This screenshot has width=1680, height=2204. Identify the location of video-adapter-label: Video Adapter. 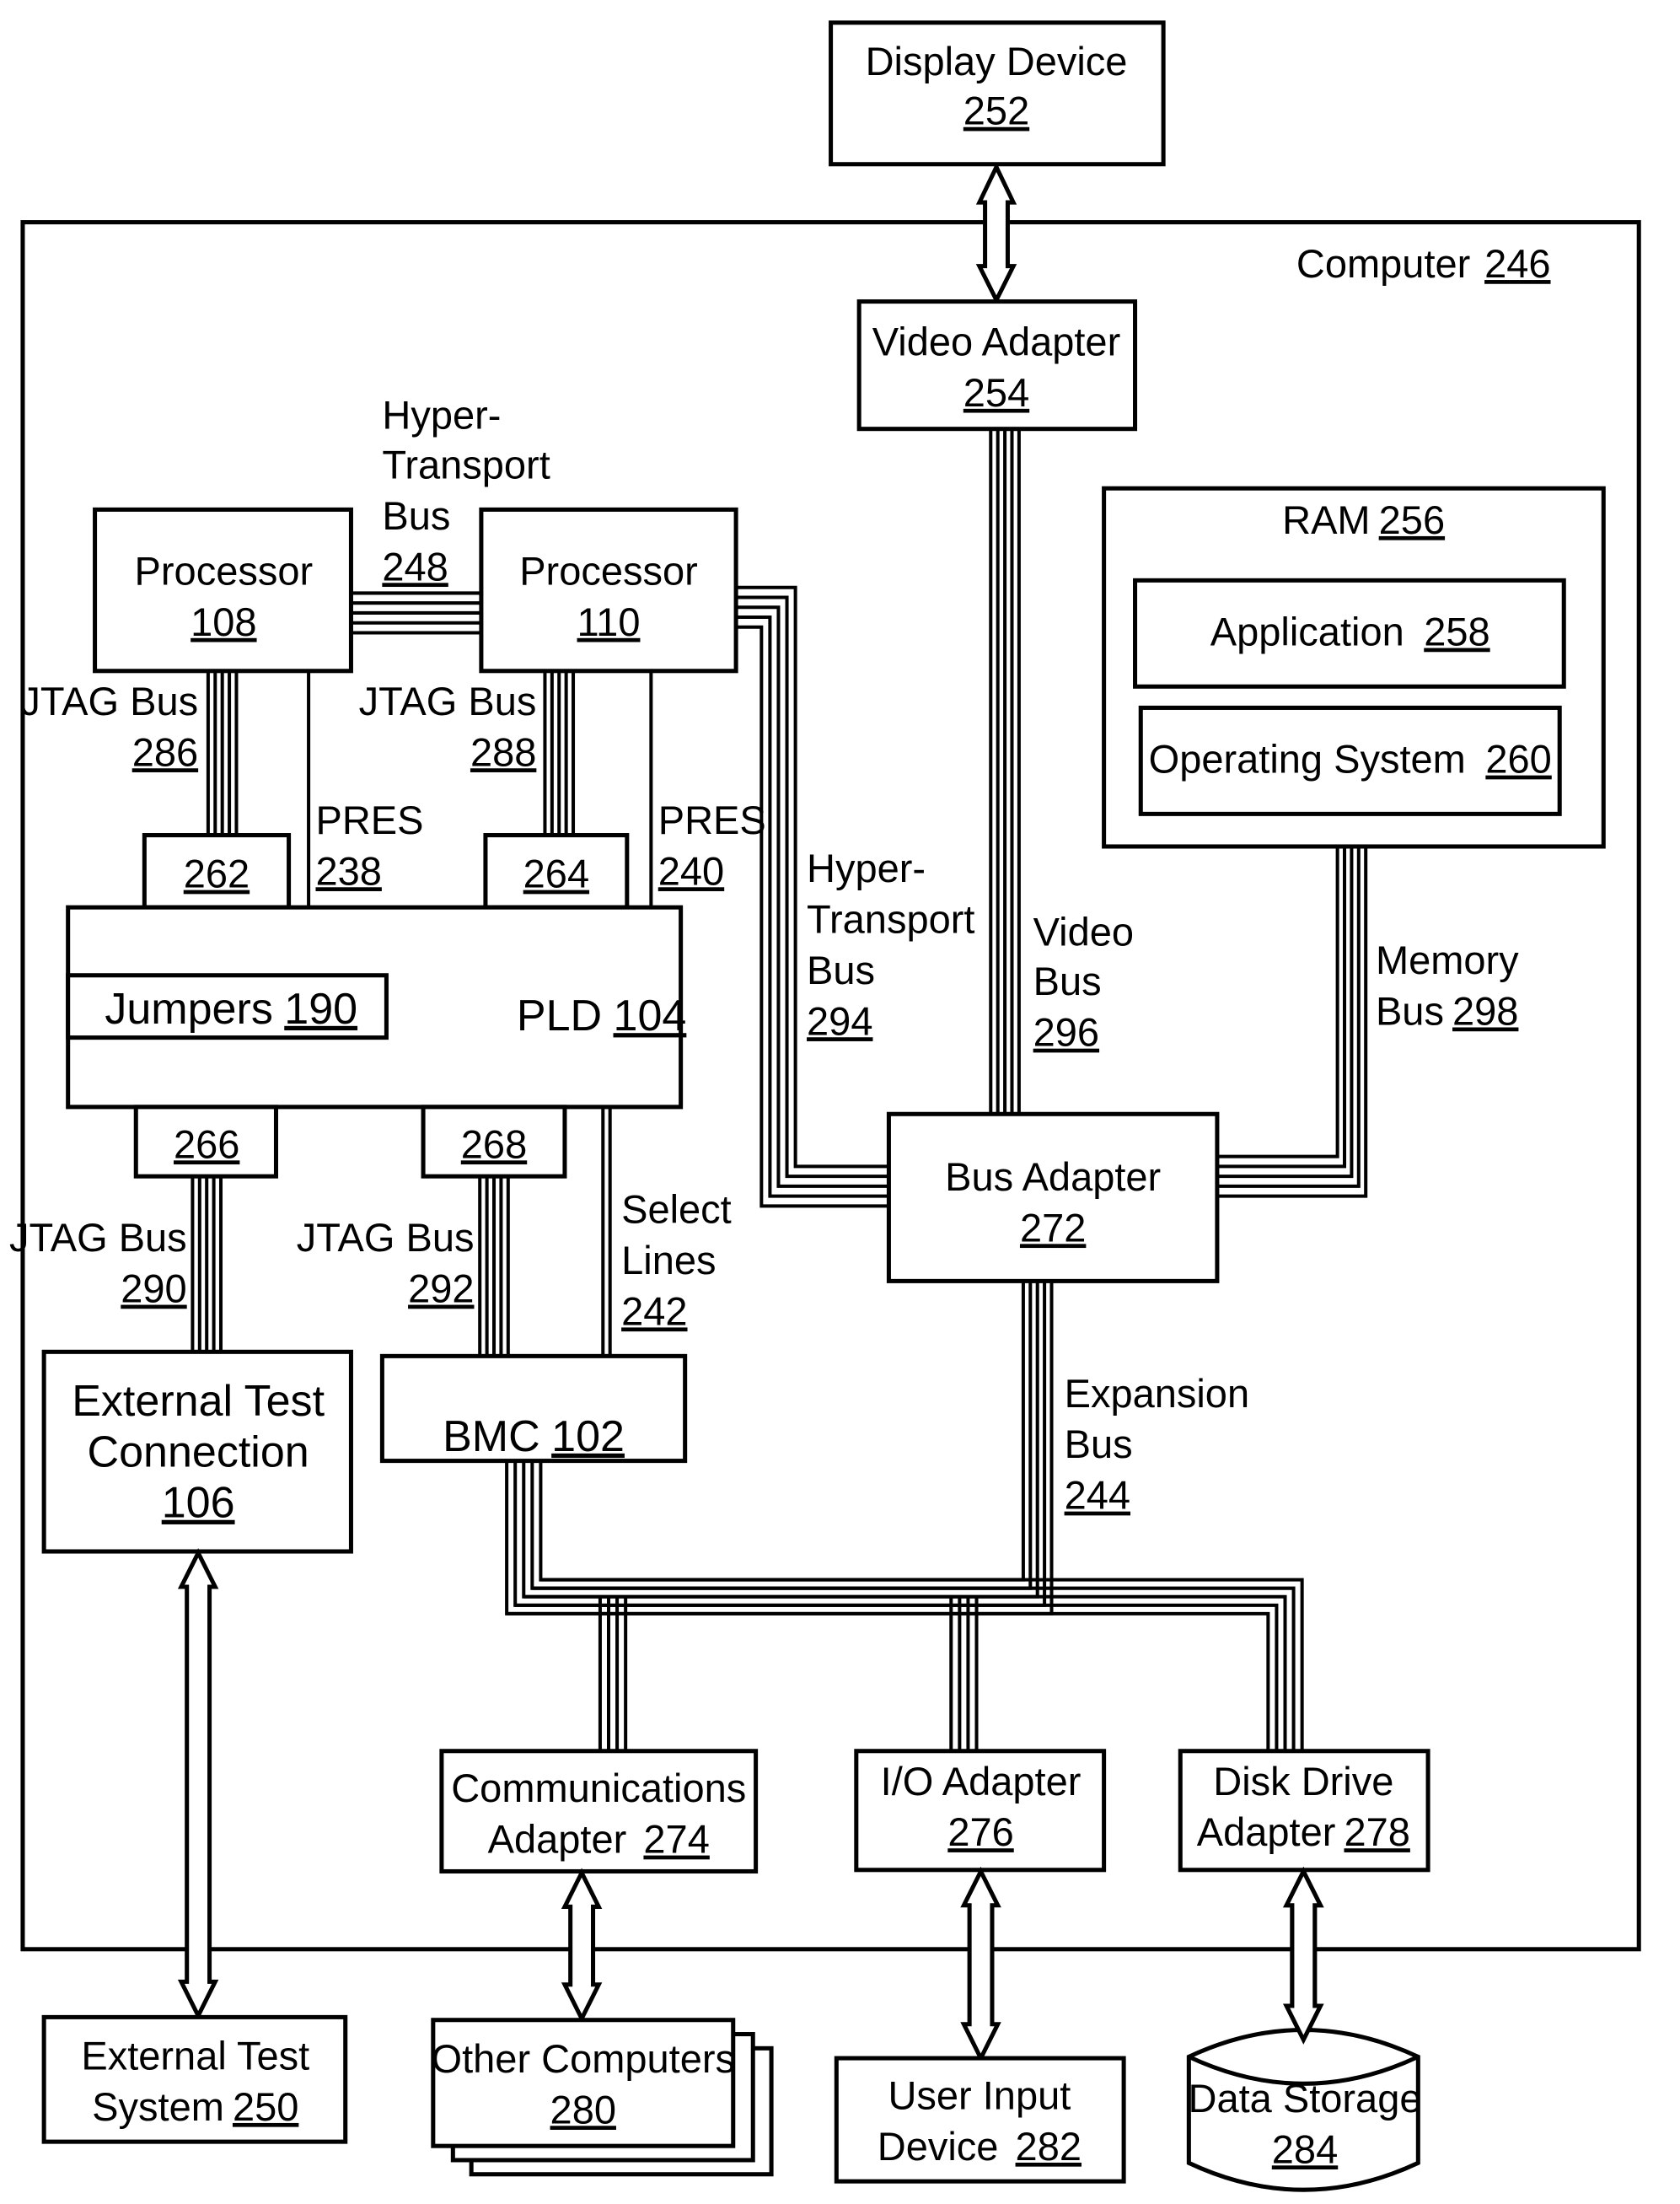
(996, 341).